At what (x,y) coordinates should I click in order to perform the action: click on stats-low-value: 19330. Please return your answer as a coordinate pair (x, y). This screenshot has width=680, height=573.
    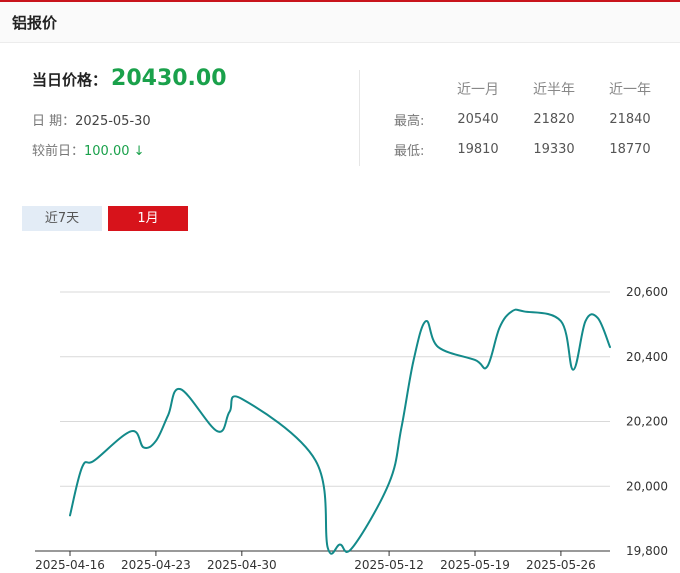
    Looking at the image, I should click on (554, 149).